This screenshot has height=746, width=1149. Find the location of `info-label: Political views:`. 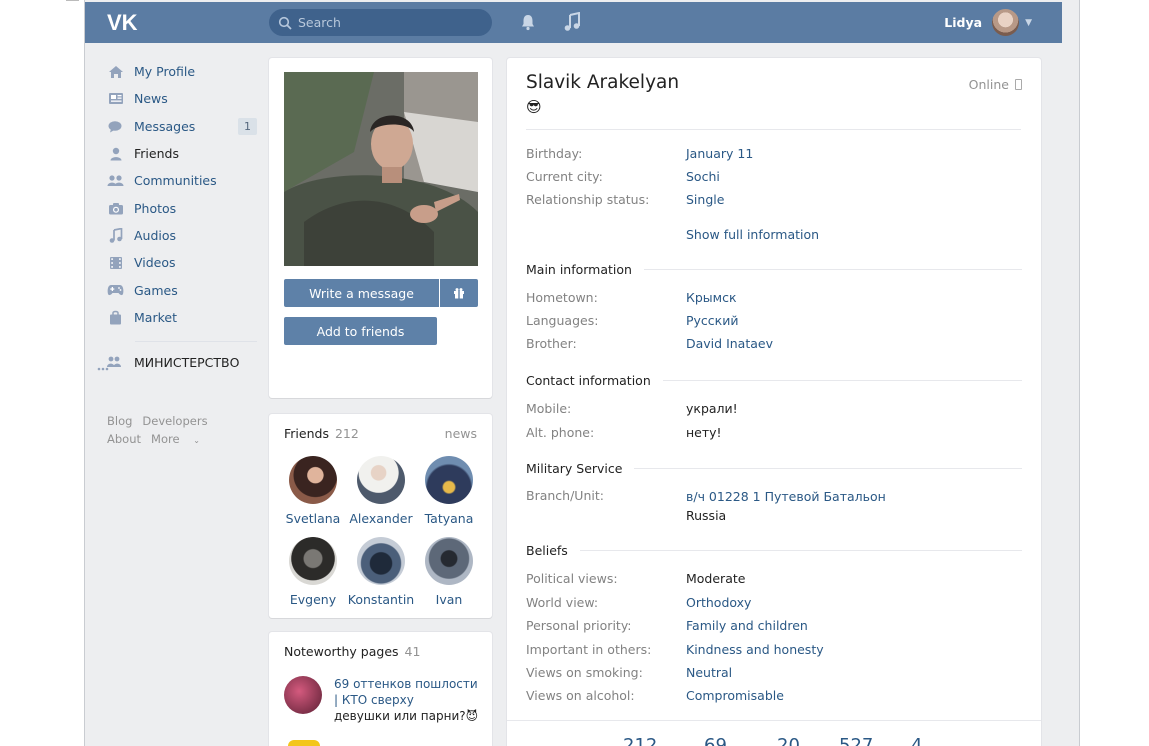

info-label: Political views: is located at coordinates (572, 578).